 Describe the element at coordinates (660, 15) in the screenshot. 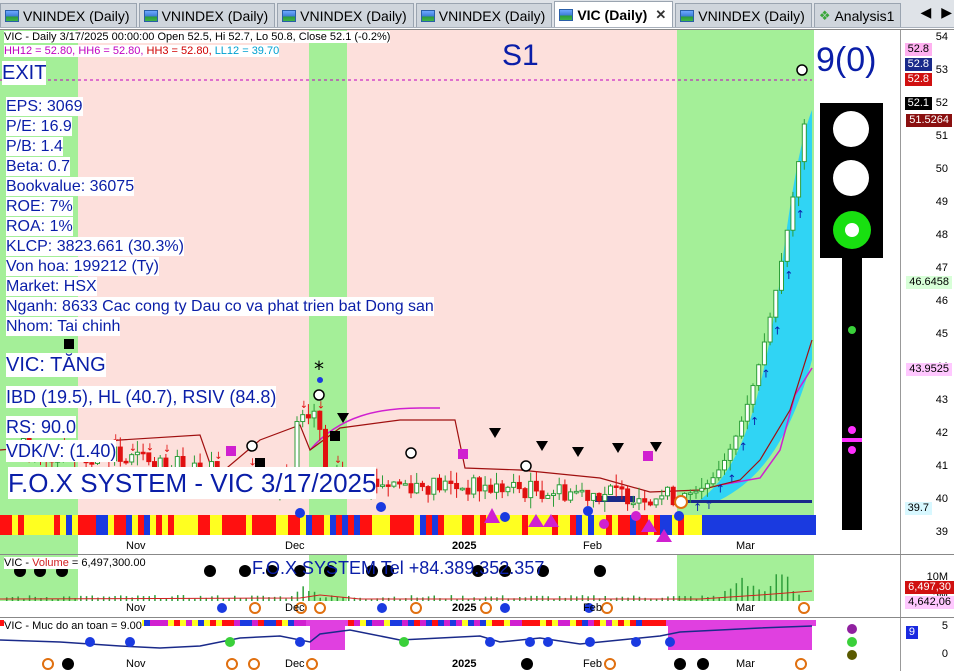

I see `close-icon: ✕` at that location.